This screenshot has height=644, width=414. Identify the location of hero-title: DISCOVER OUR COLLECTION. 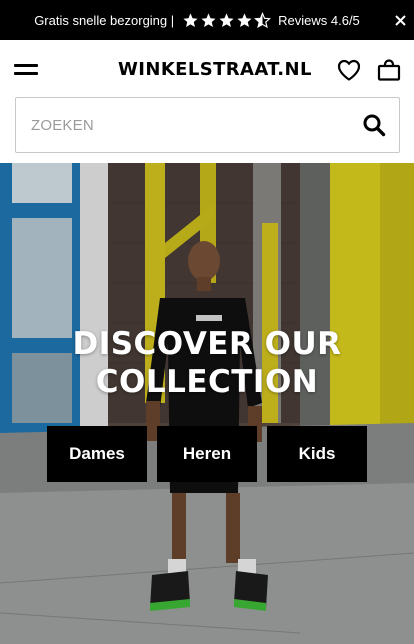
(207, 363).